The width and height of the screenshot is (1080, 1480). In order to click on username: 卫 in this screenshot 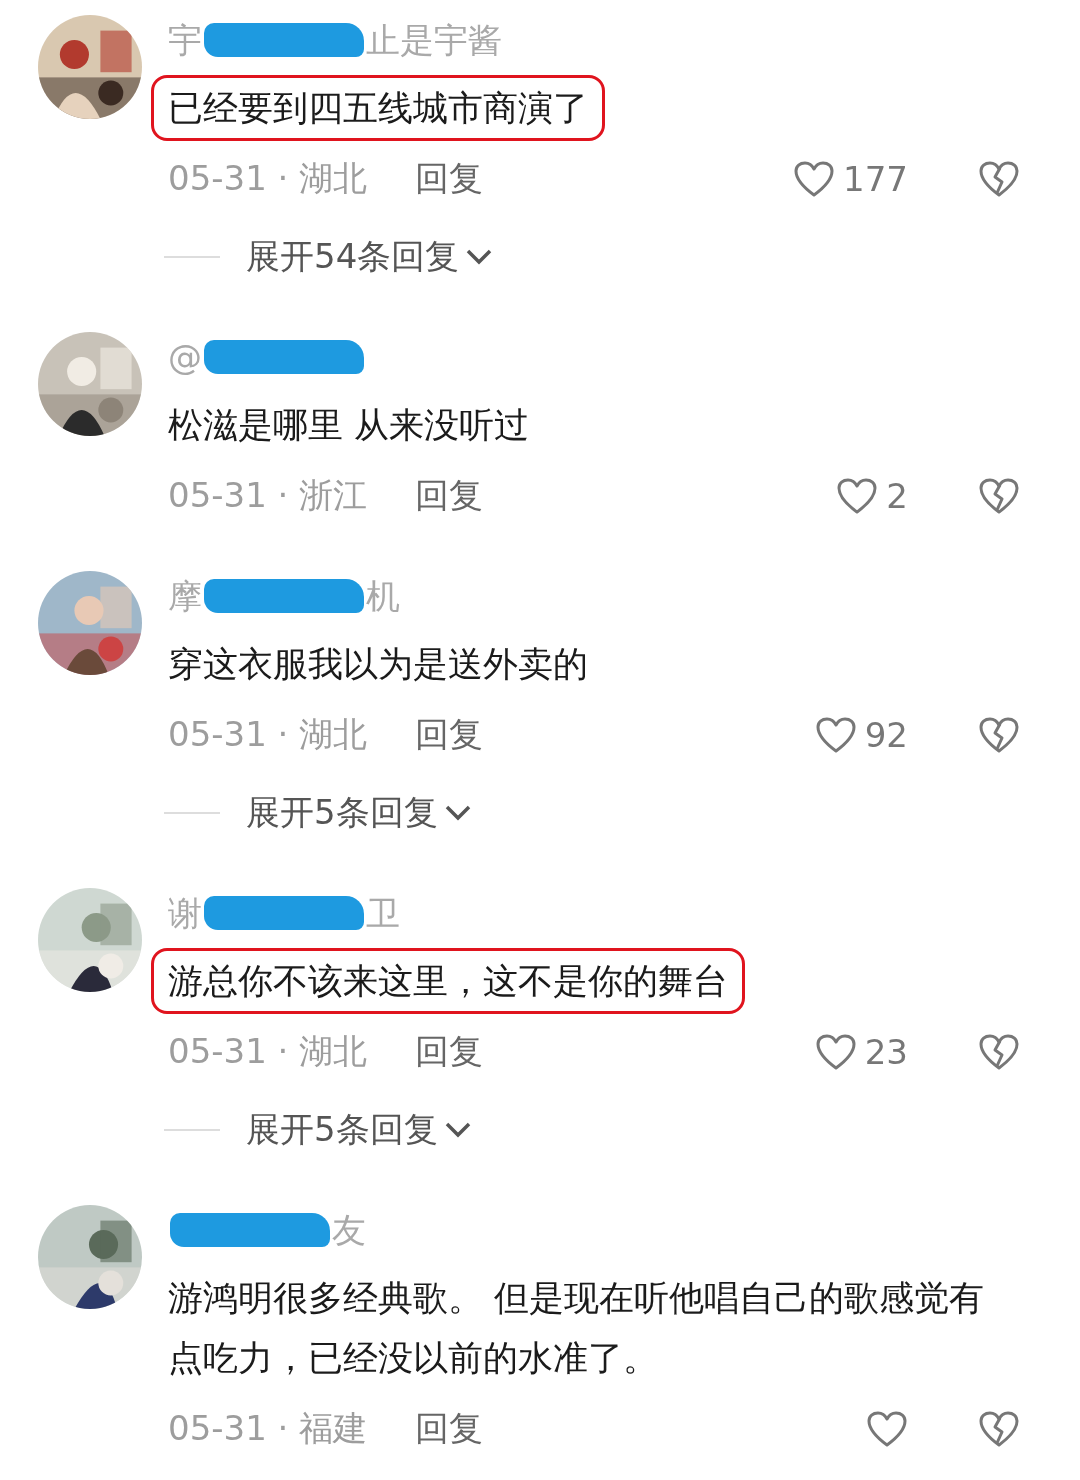, I will do `click(383, 913)`.